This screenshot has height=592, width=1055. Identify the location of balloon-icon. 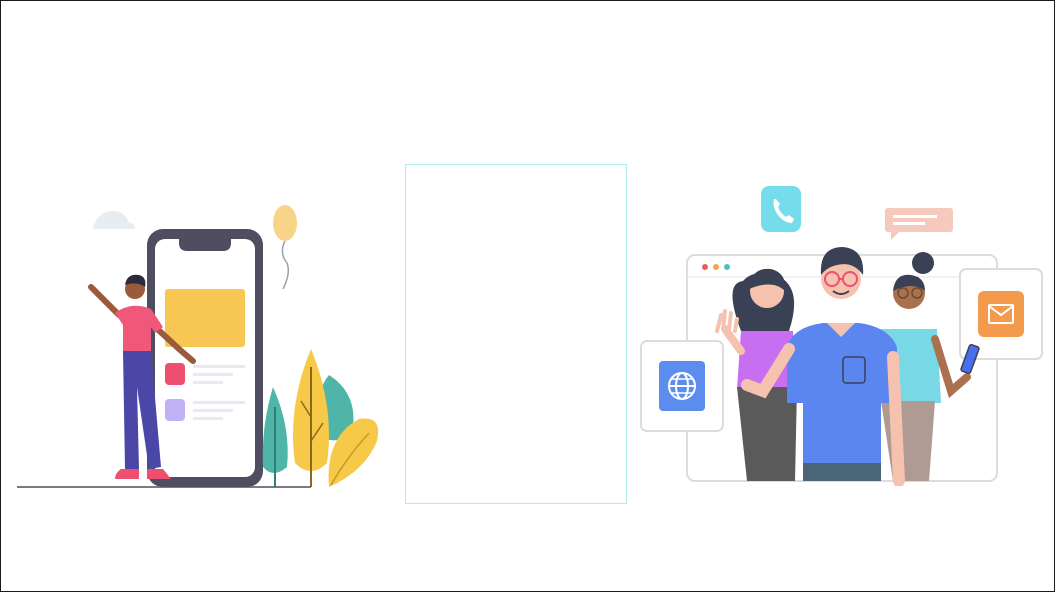
(285, 247).